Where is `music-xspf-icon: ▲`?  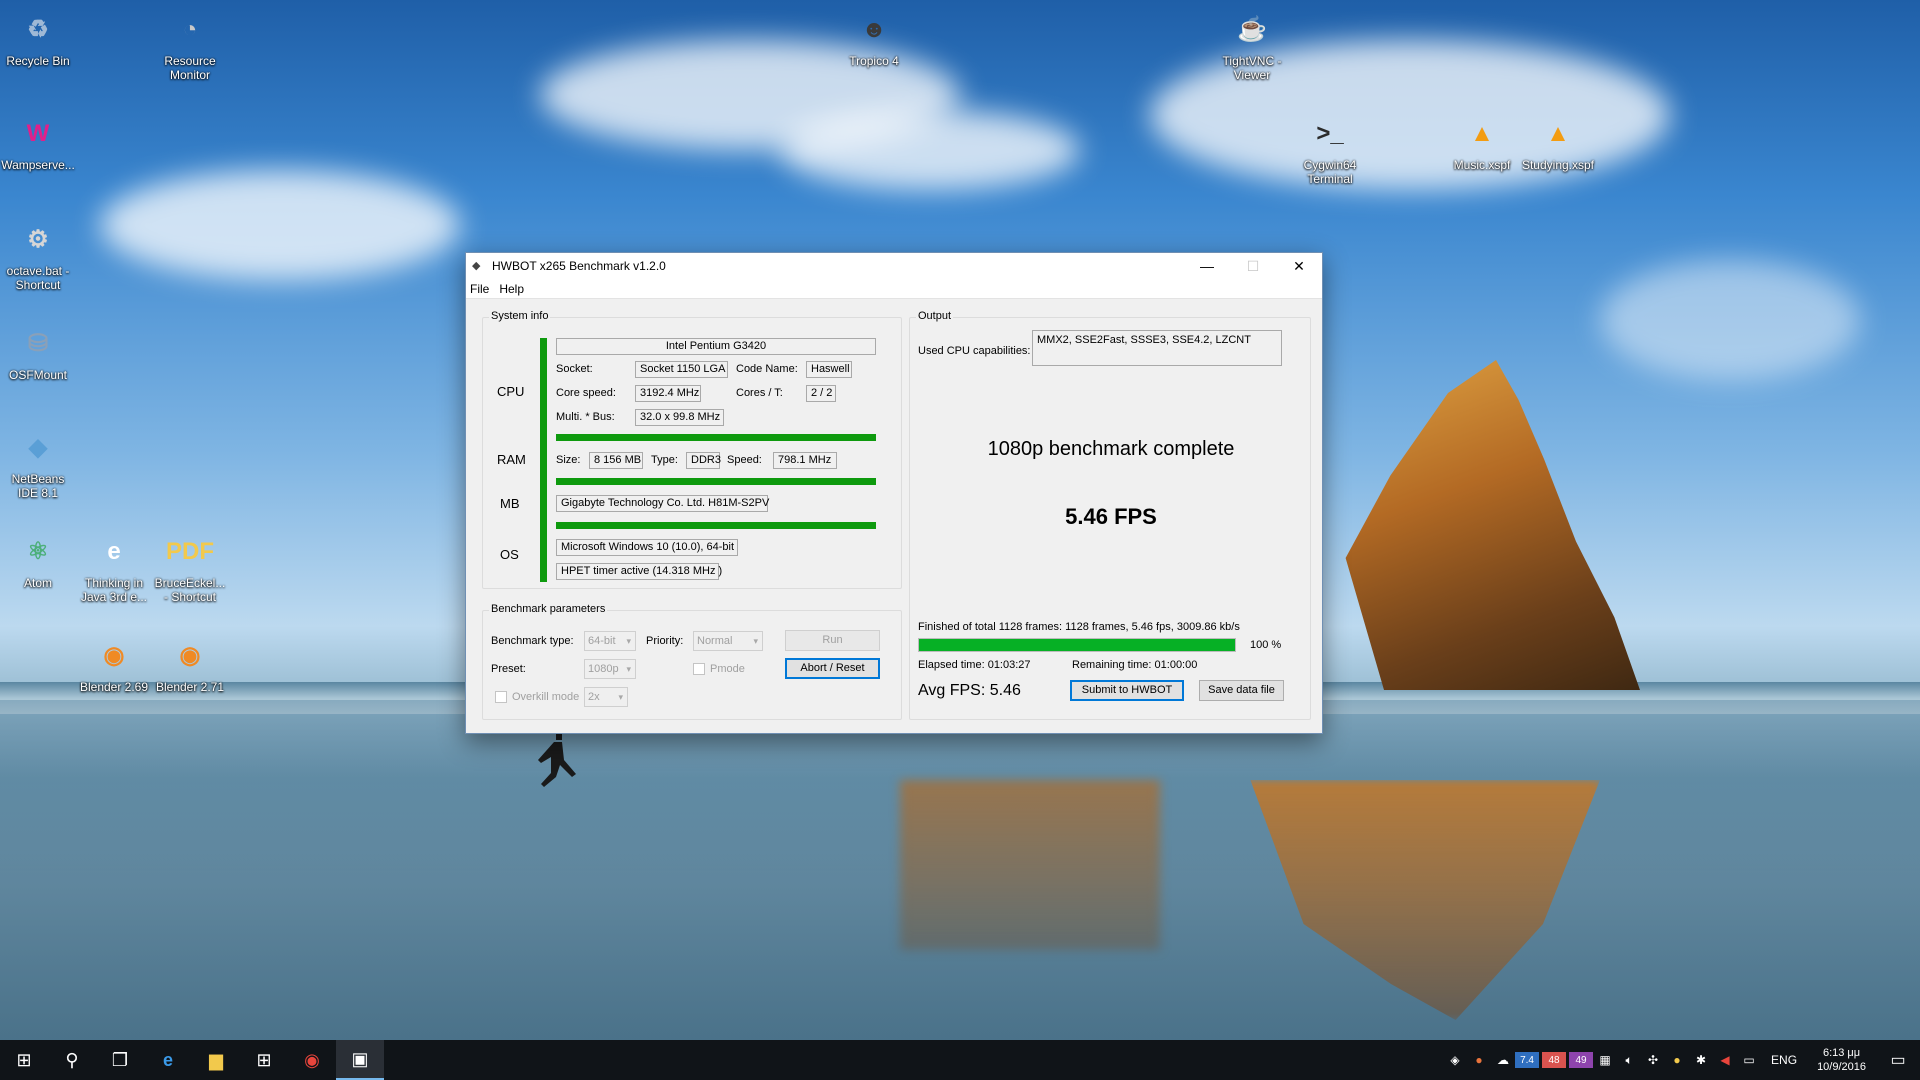
music-xspf-icon: ▲ is located at coordinates (1482, 133).